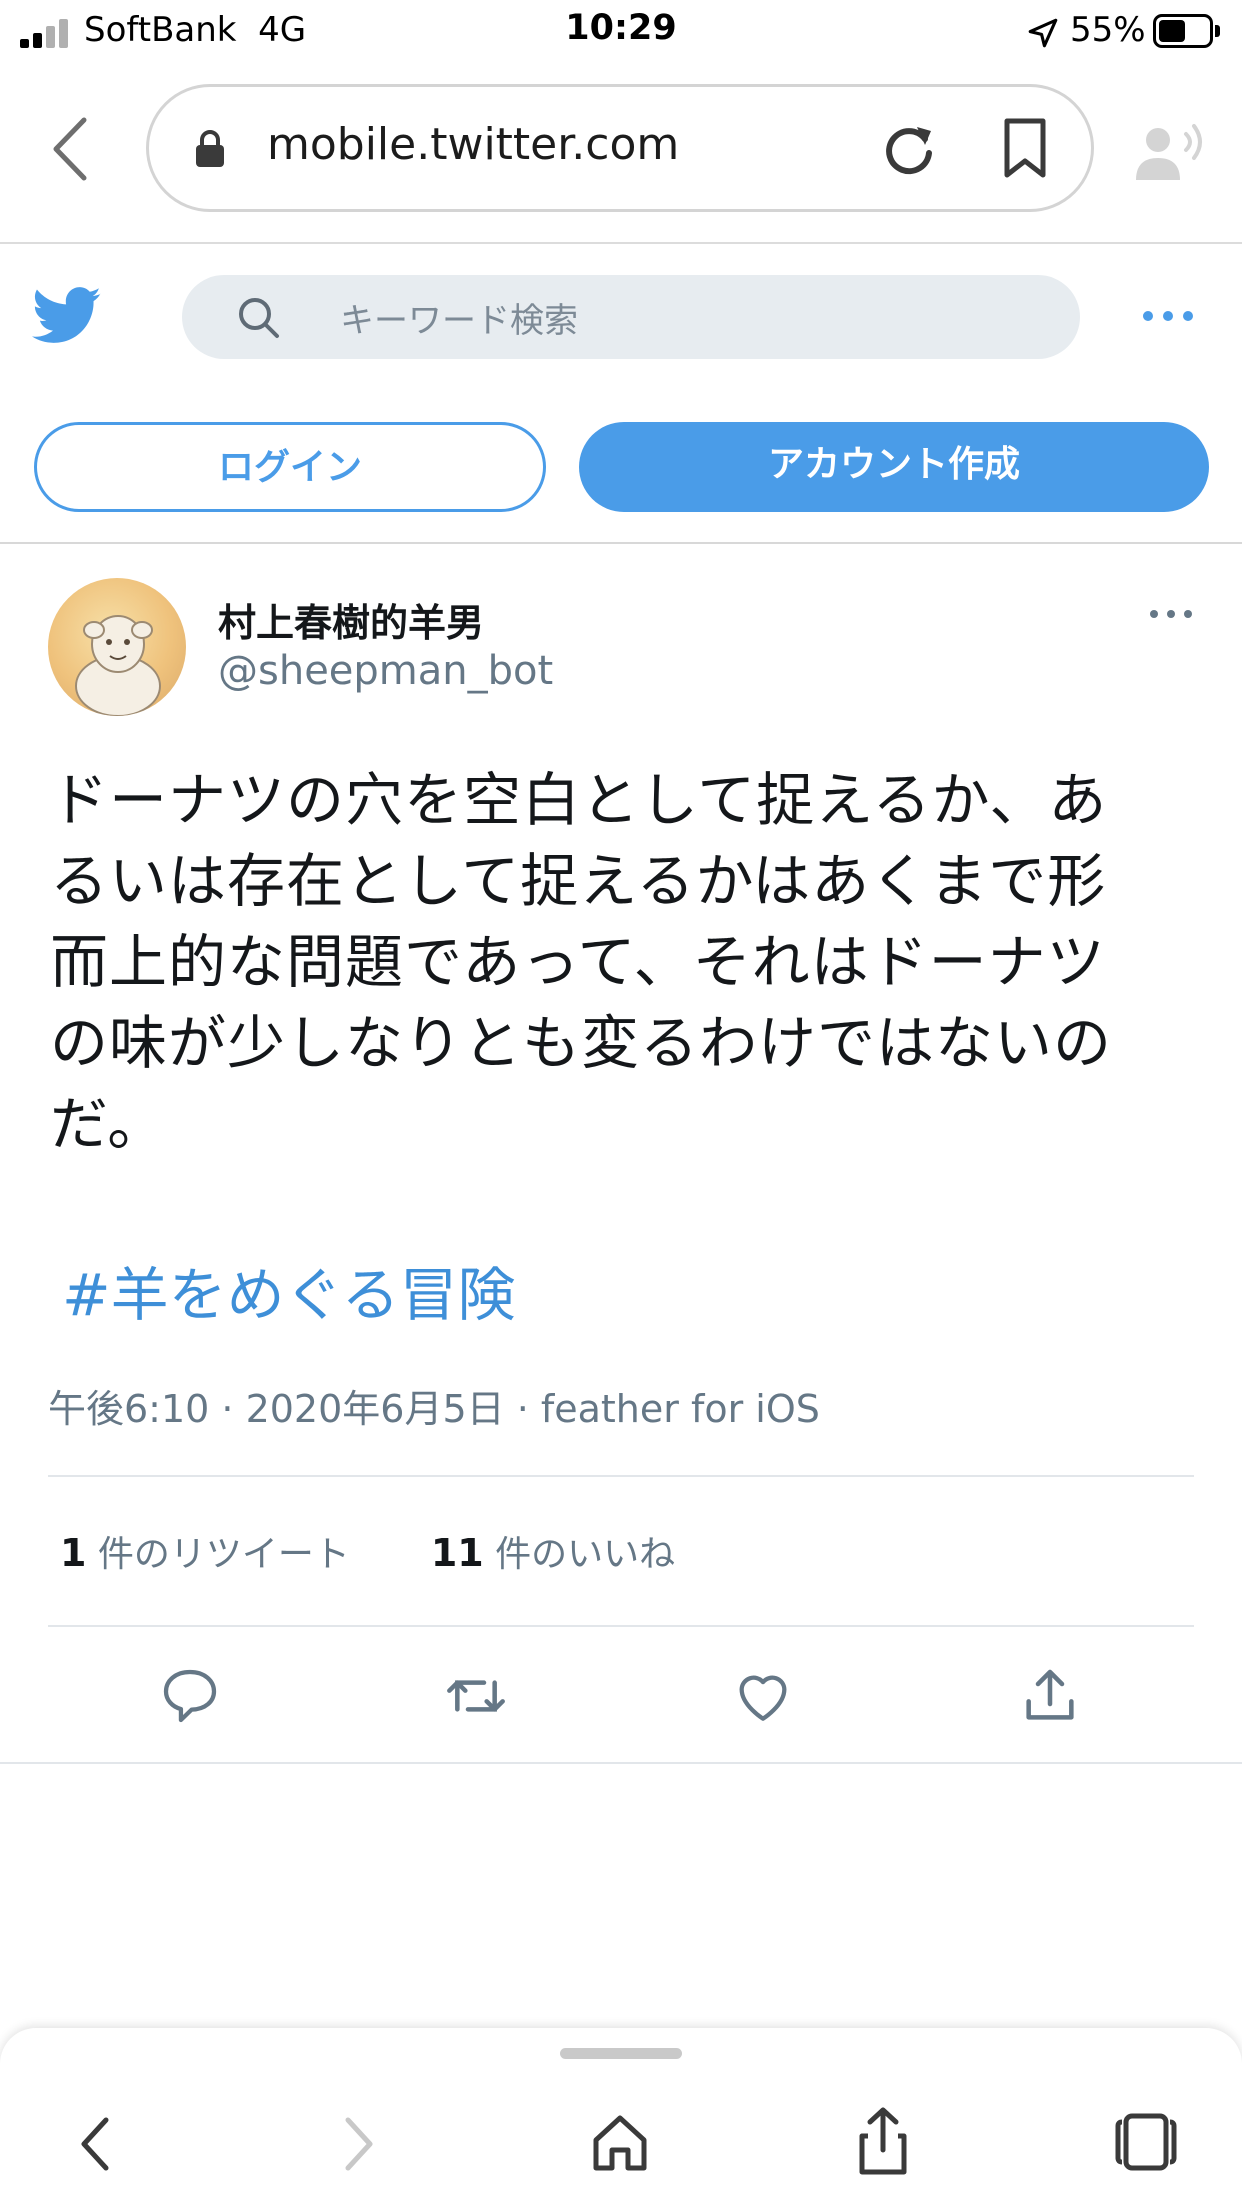 The height and width of the screenshot is (2208, 1242). Describe the element at coordinates (434, 1405) in the screenshot. I see `tweet-timestamp: 午後6:10 · 2020年6月5日 · feather for iOS` at that location.